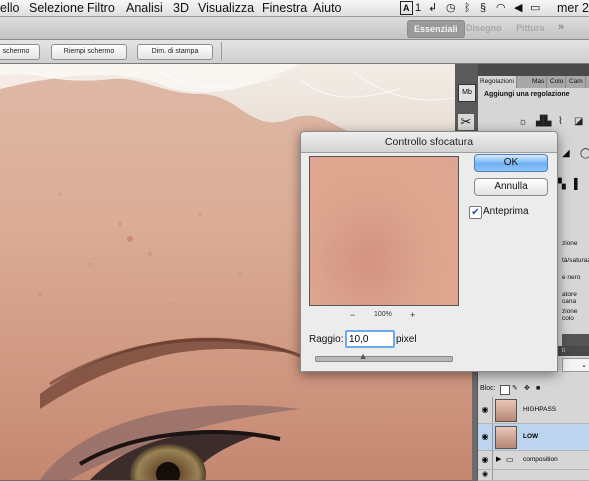 This screenshot has width=589, height=481. Describe the element at coordinates (89, 52) in the screenshot. I see `fill-screen-button: Riempi schermo` at that location.